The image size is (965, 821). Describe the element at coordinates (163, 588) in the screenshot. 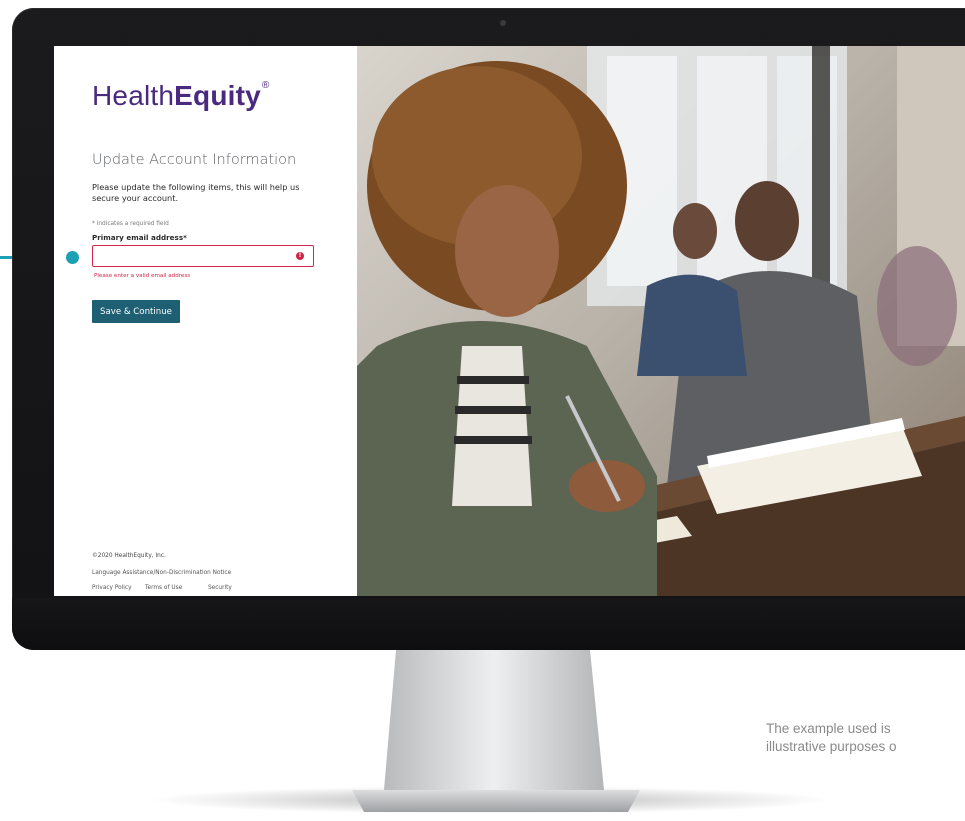

I see `terms-of-use-link: Terms of Use` at that location.